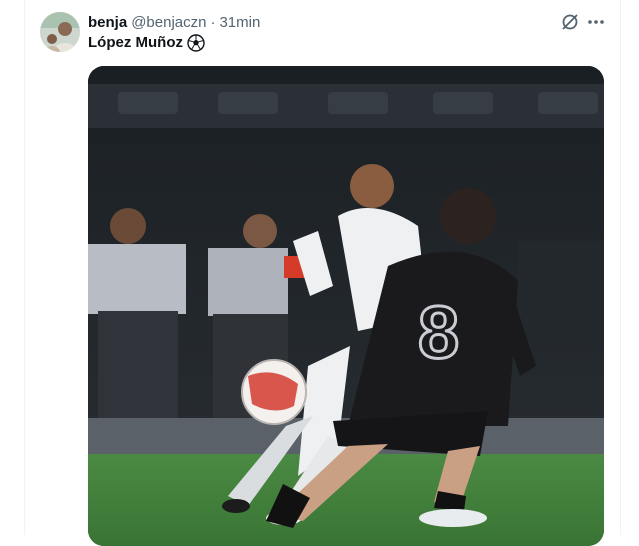  I want to click on tweet-timestamp: 31min, so click(239, 22).